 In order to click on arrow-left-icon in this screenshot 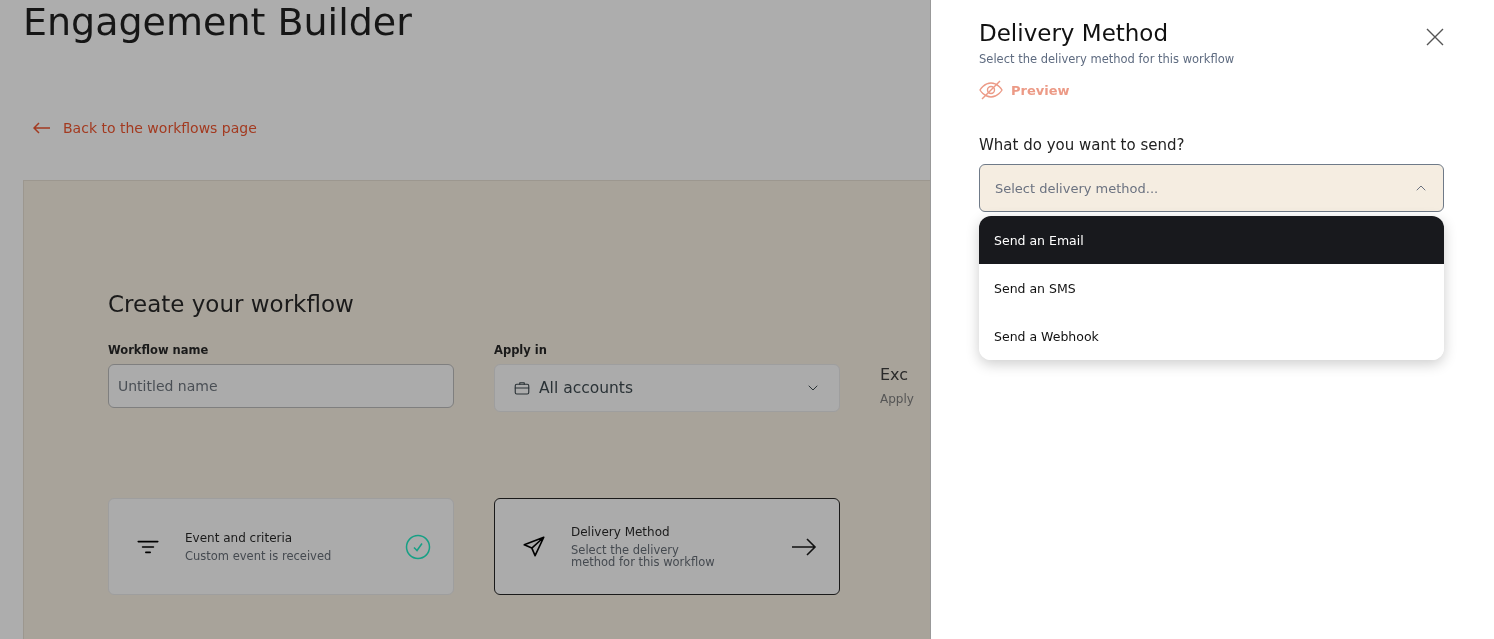, I will do `click(42, 128)`.